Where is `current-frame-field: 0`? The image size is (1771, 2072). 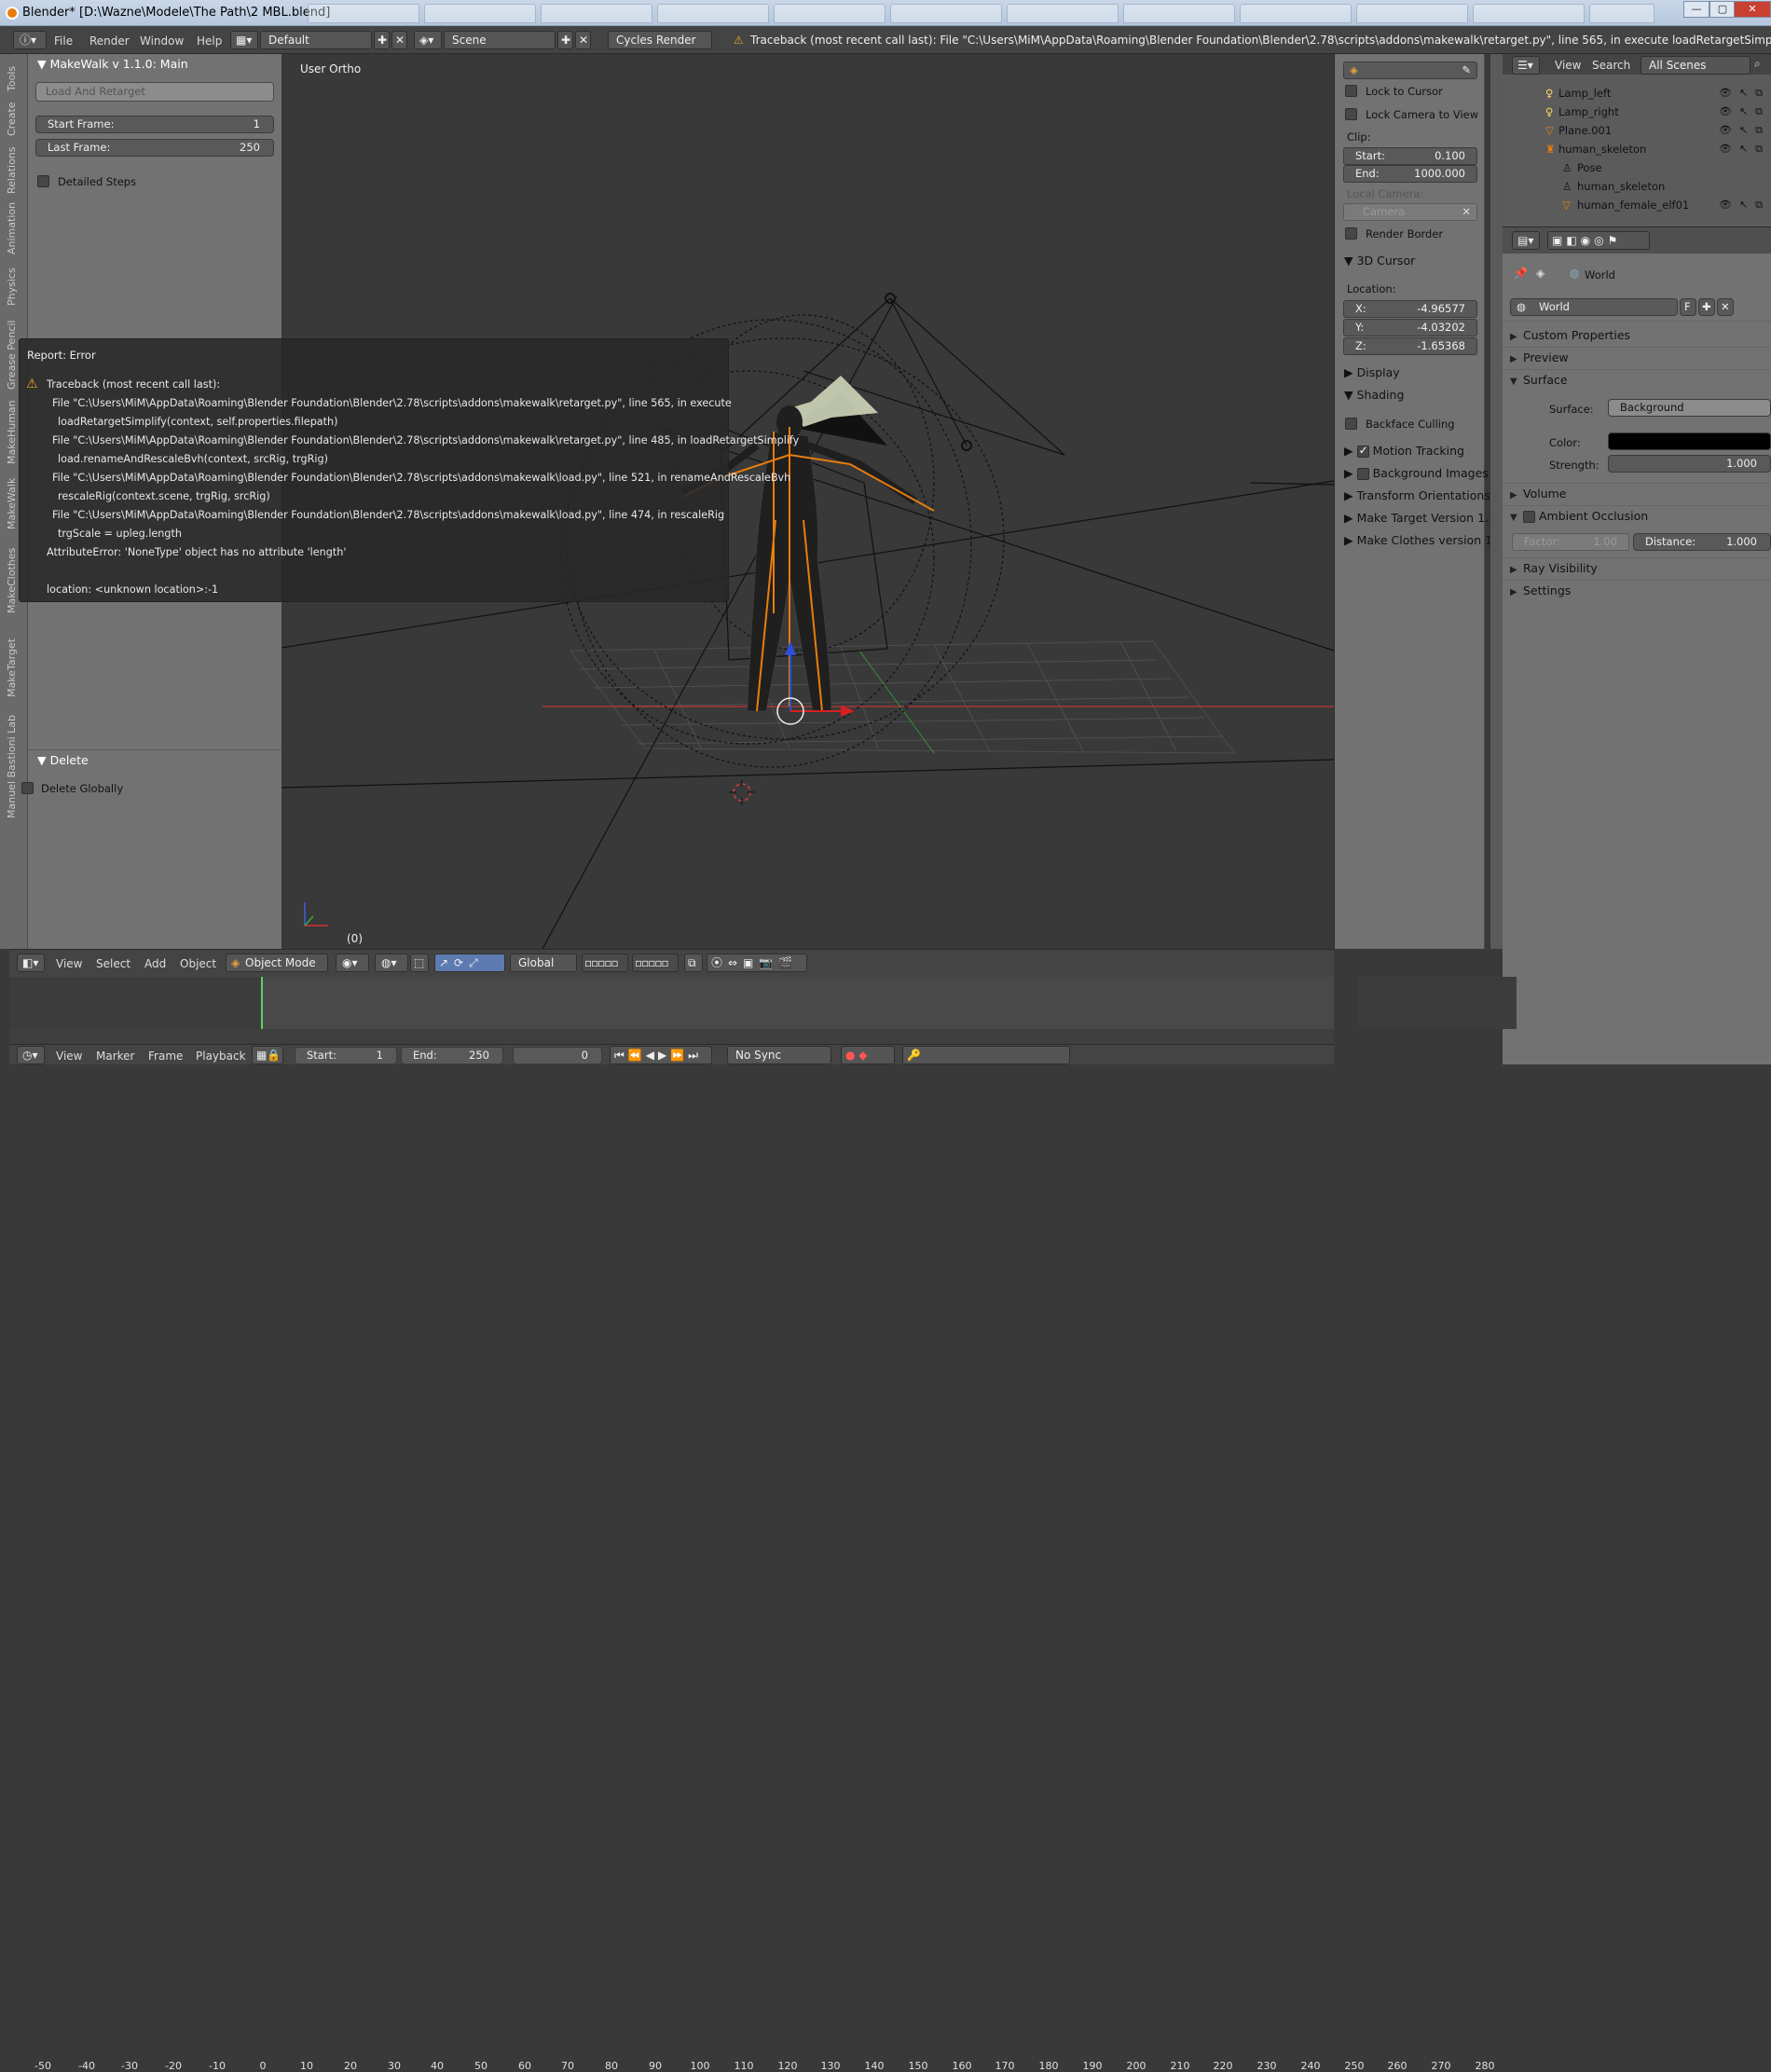 current-frame-field: 0 is located at coordinates (558, 1055).